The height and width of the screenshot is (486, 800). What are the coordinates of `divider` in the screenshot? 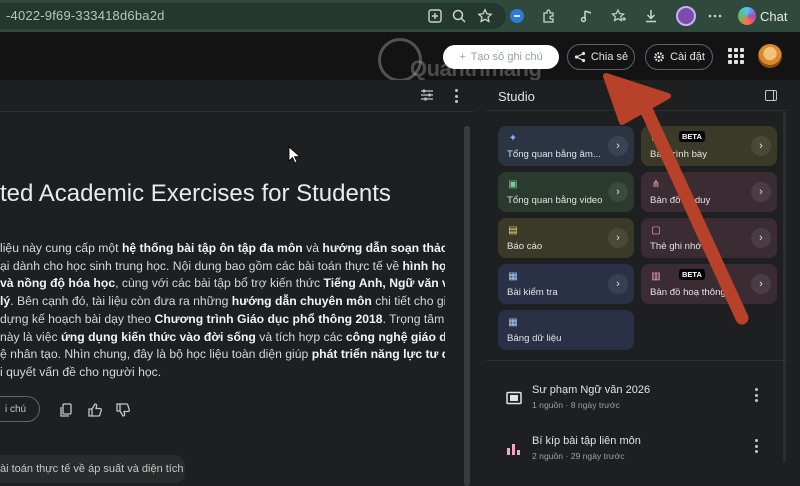 It's located at (637, 110).